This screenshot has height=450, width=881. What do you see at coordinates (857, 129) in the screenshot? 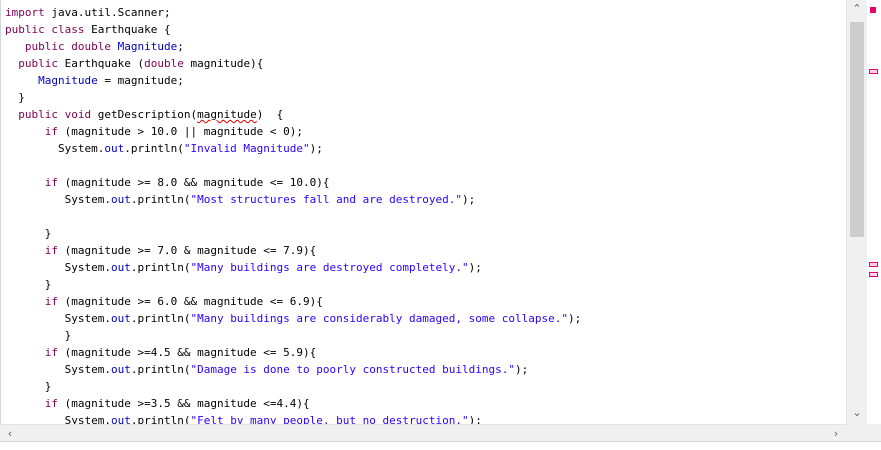
I see `vertical-scroll-thumb` at bounding box center [857, 129].